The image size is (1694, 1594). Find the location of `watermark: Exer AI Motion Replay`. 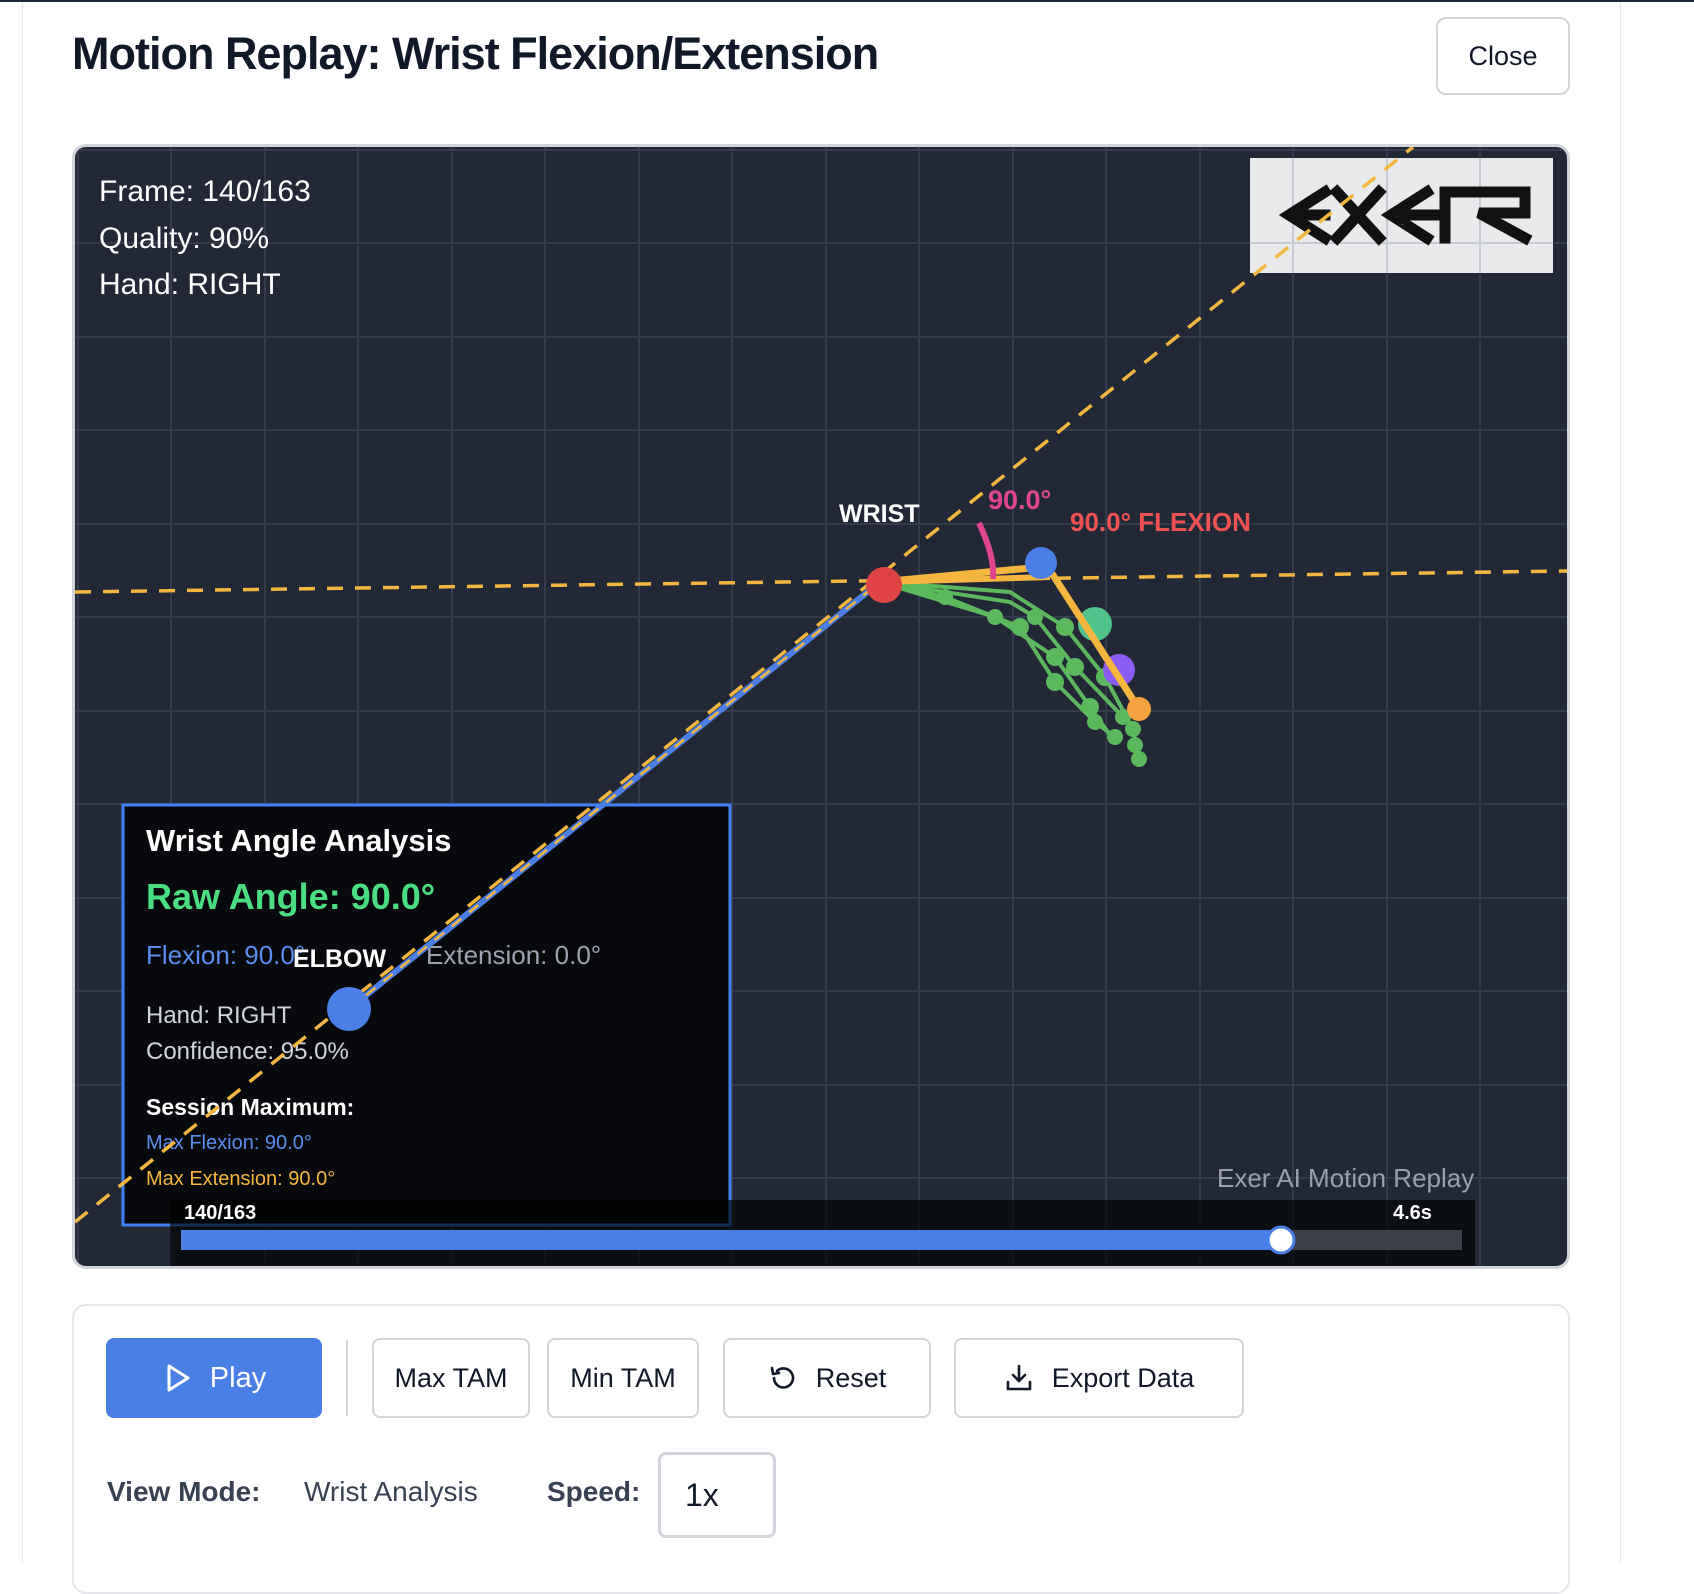

watermark: Exer AI Motion Replay is located at coordinates (1345, 1178).